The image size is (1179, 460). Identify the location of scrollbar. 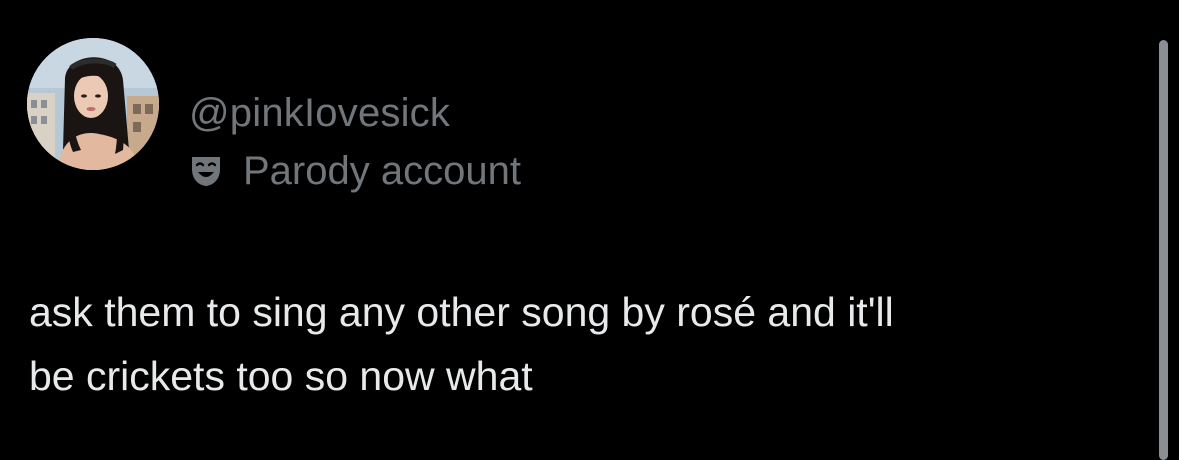
(1163, 250).